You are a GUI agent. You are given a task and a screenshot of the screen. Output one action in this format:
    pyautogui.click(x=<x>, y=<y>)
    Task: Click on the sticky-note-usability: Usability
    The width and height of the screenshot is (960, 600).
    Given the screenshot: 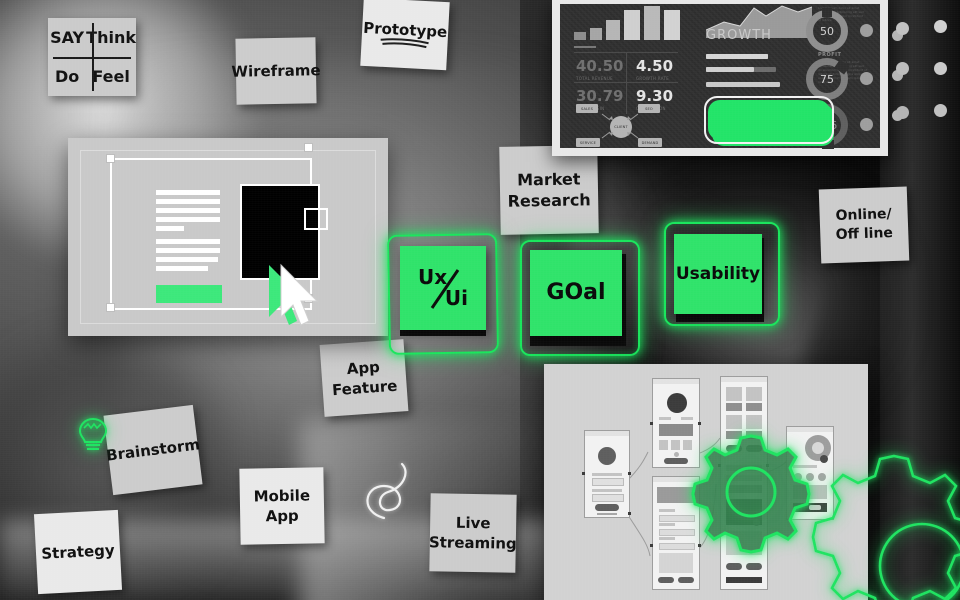 What is the action you would take?
    pyautogui.click(x=718, y=274)
    